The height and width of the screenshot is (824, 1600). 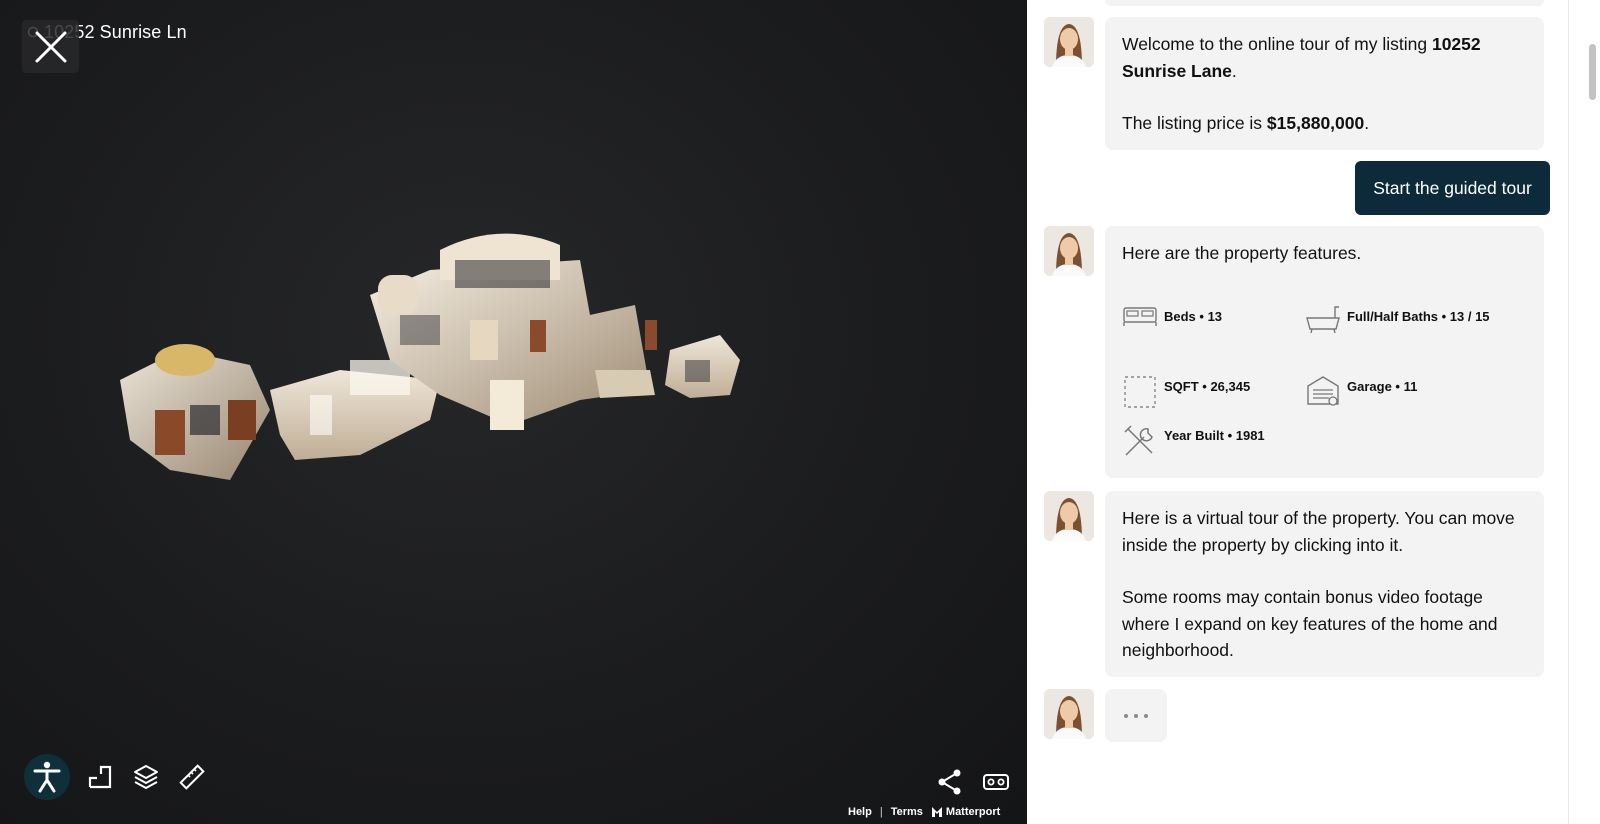 I want to click on floorplan-icon, so click(x=100, y=777).